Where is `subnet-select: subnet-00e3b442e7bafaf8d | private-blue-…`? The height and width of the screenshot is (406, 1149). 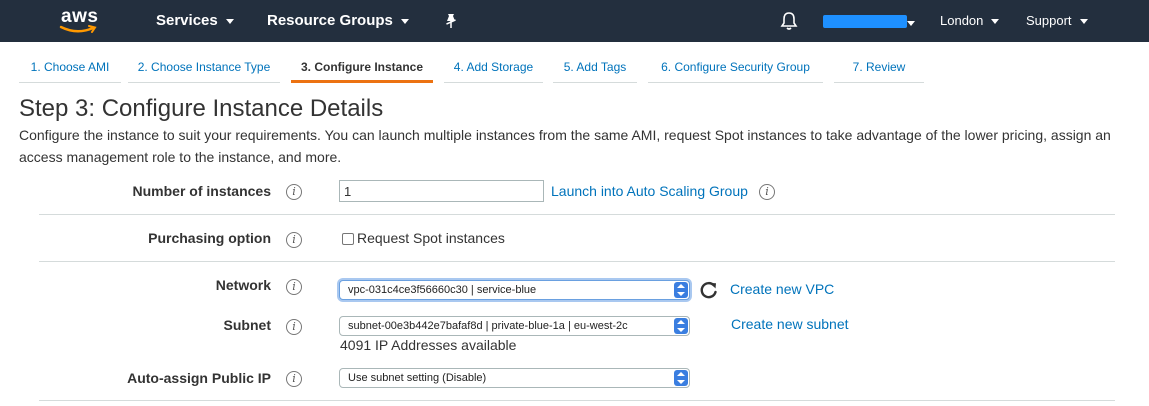
subnet-select: subnet-00e3b442e7bafaf8d | private-blue-… is located at coordinates (514, 326).